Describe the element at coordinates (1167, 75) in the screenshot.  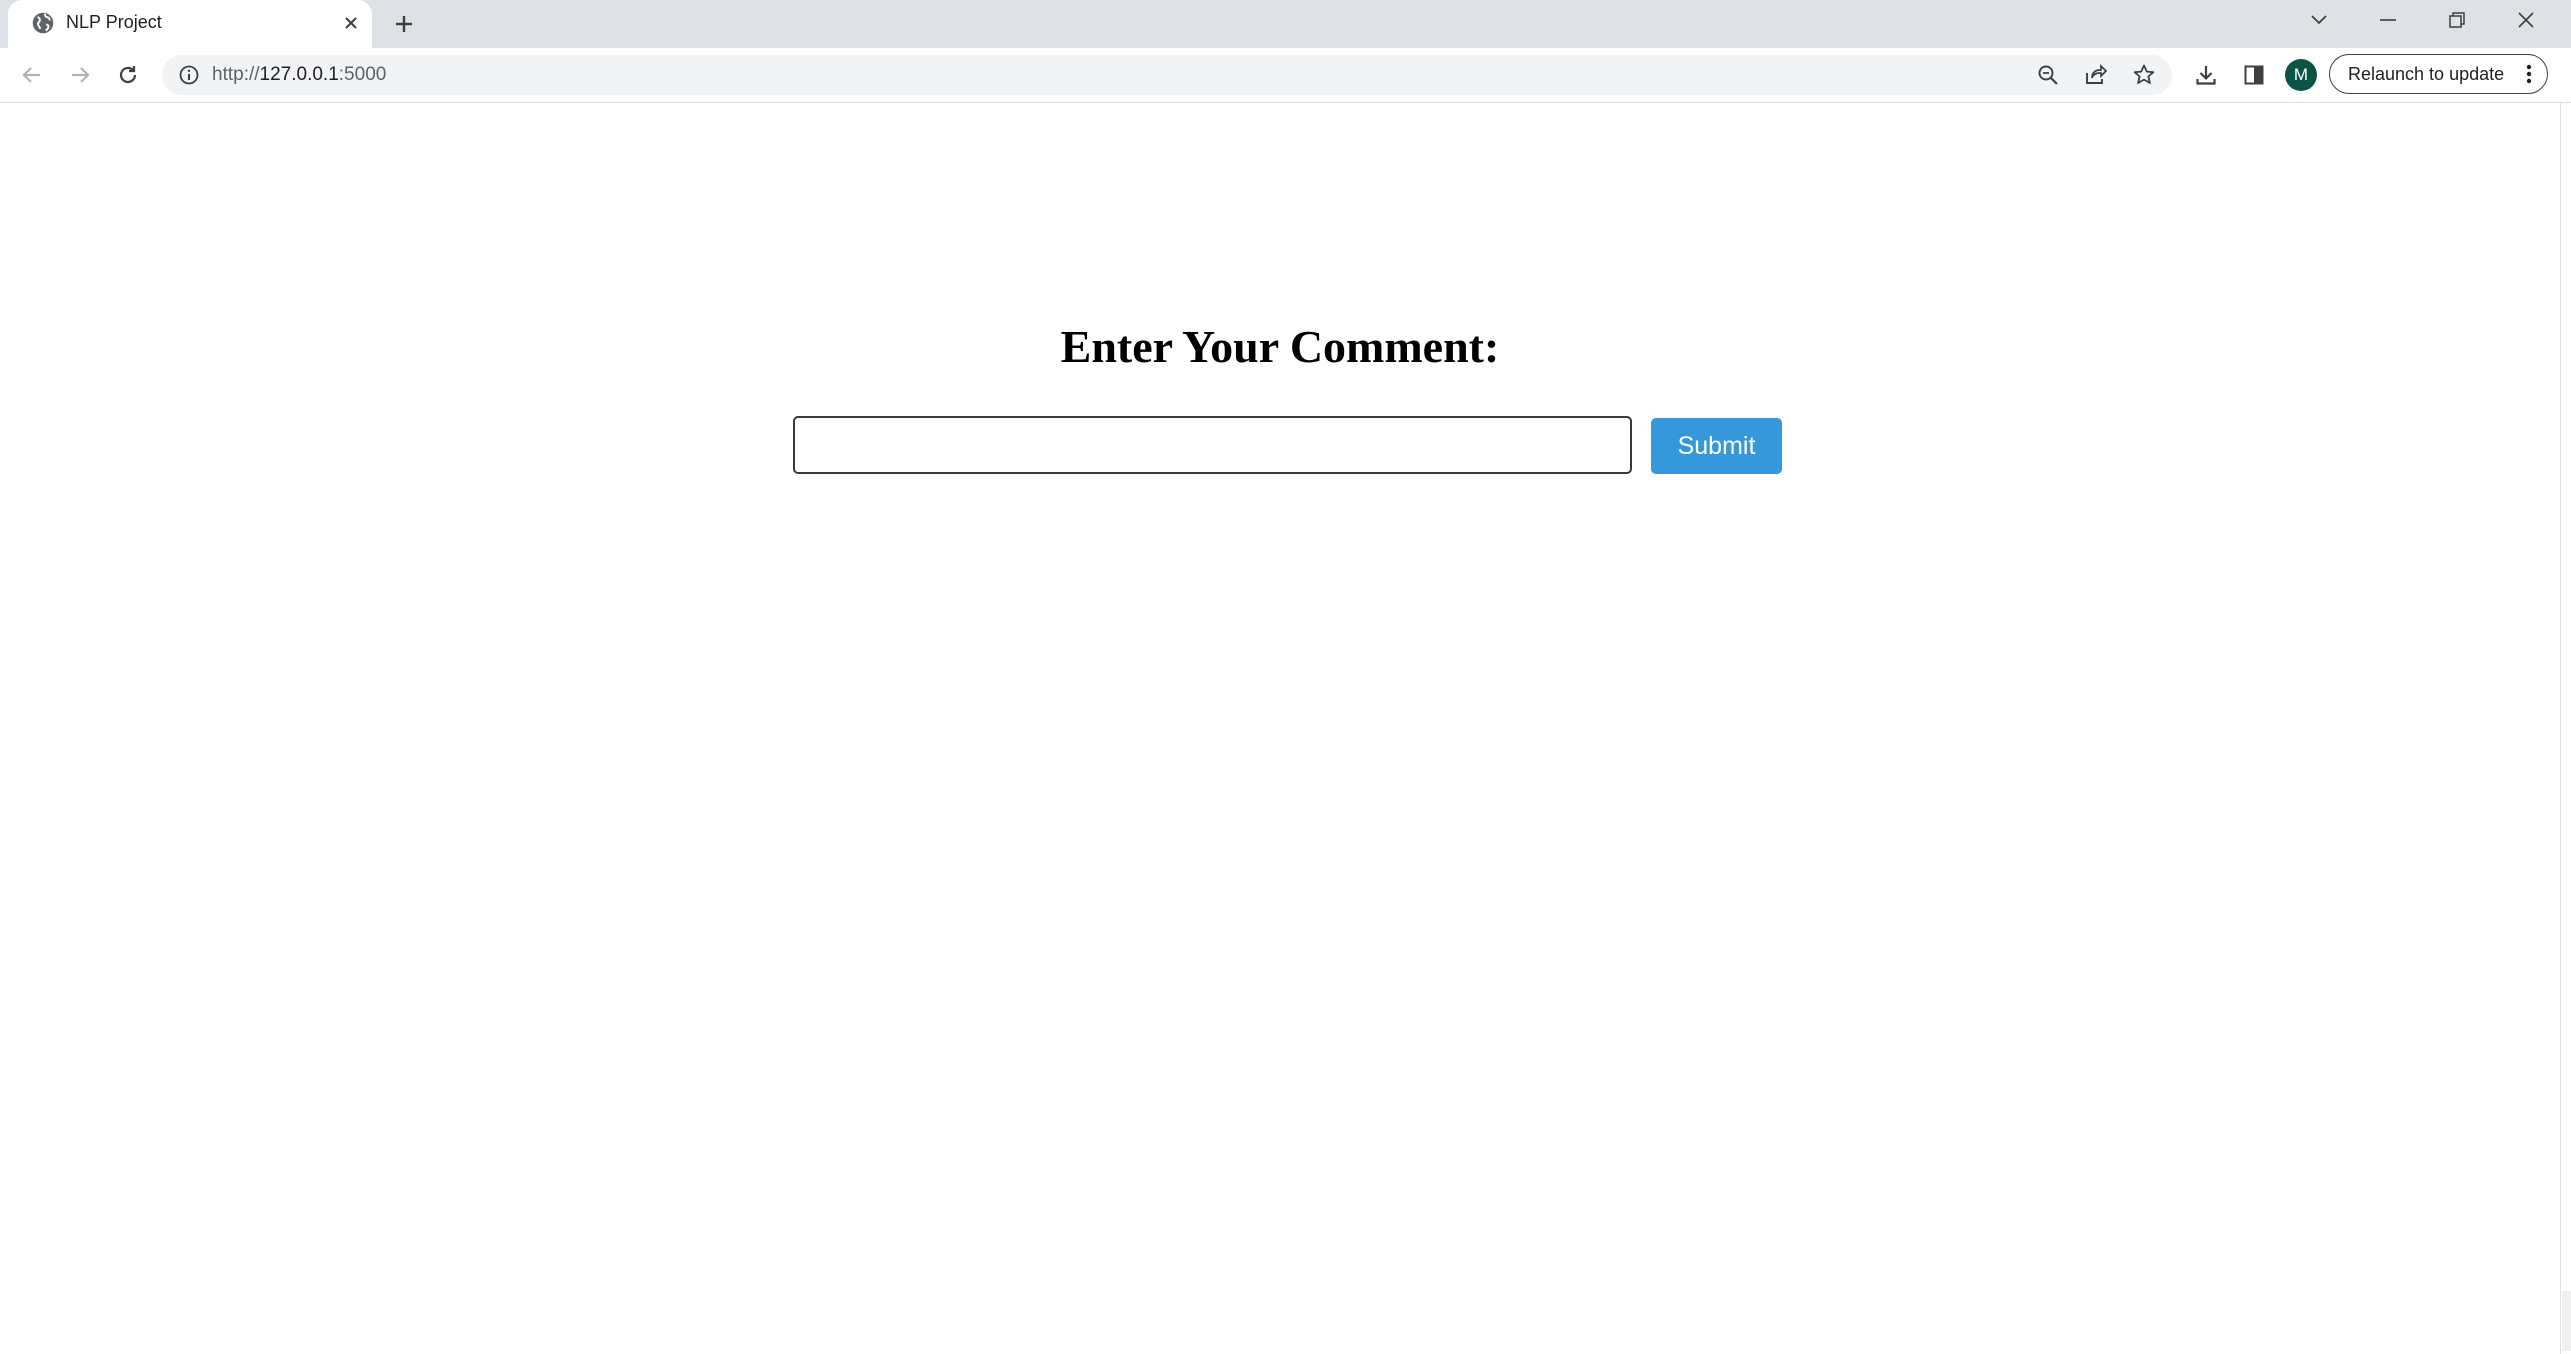
I see `address-bar: http://127.0.0.1:5000` at that location.